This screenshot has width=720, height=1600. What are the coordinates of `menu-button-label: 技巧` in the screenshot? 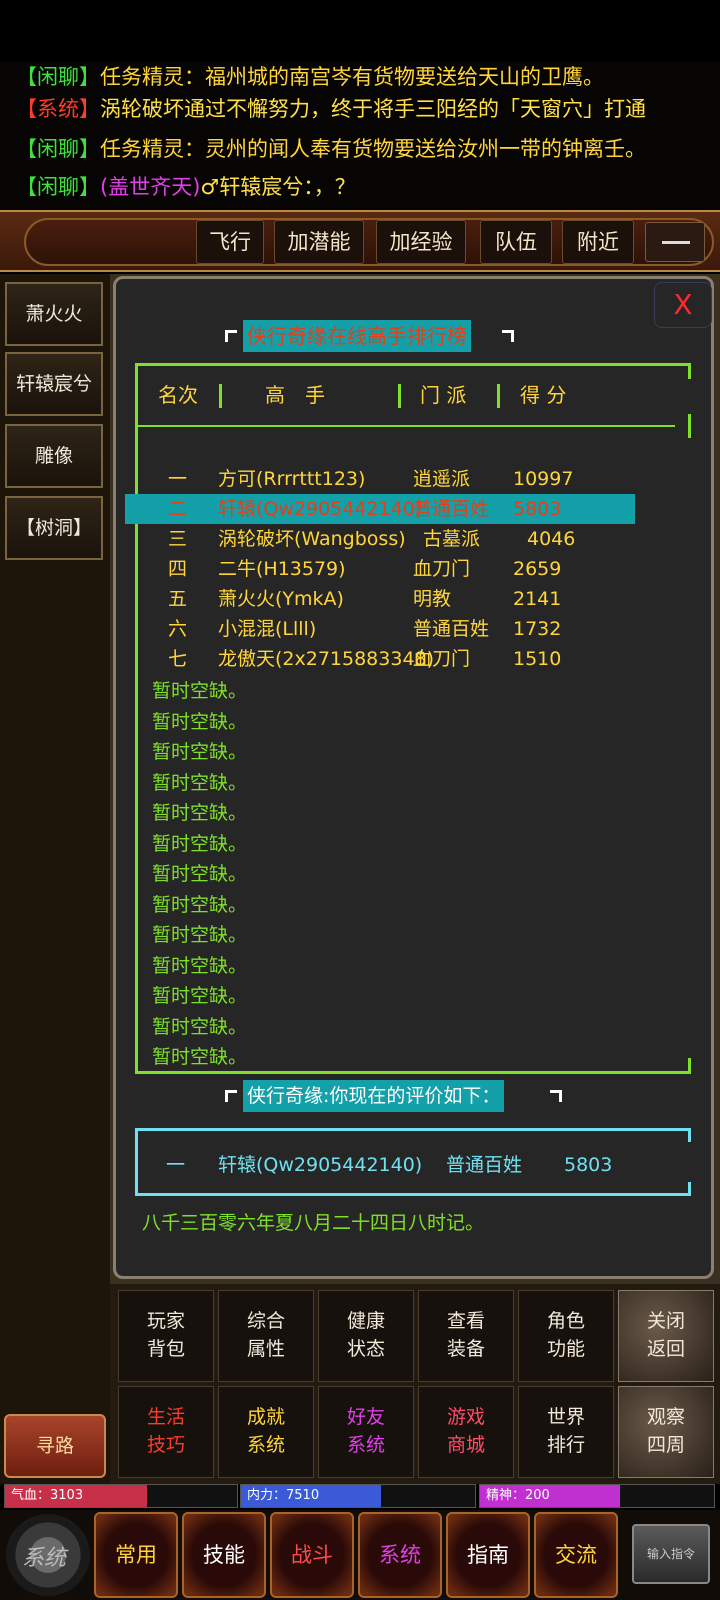 It's located at (165, 1445).